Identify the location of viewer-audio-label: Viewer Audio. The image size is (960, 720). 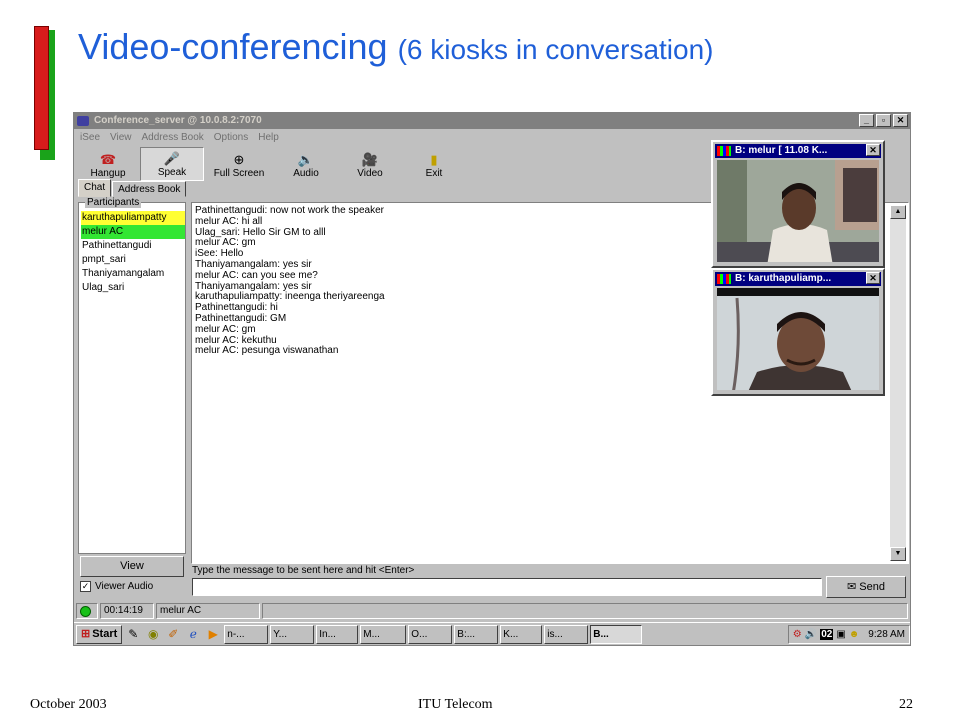
(124, 586).